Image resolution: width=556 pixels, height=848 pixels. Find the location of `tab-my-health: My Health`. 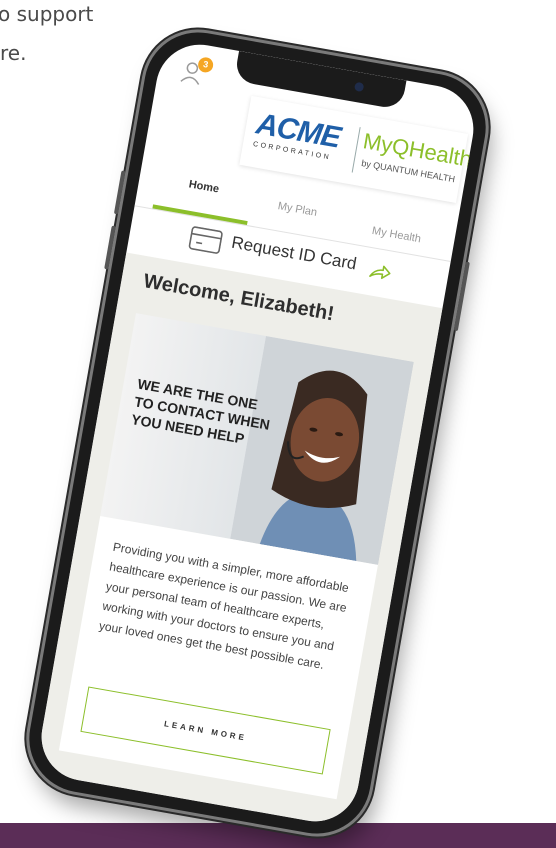

tab-my-health: My Health is located at coordinates (396, 234).